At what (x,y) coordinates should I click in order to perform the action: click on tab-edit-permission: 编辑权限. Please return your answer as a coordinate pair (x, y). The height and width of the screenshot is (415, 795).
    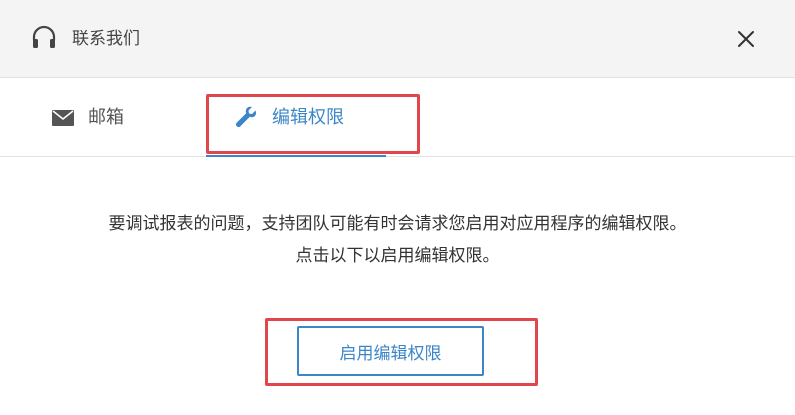
    Looking at the image, I should click on (296, 117).